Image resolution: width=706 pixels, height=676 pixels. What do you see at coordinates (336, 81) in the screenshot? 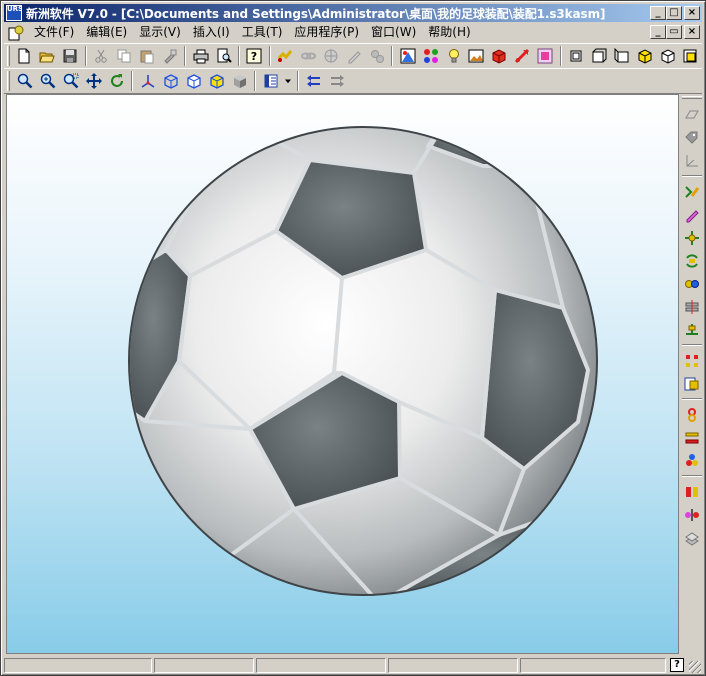
I see `redo-view-button` at bounding box center [336, 81].